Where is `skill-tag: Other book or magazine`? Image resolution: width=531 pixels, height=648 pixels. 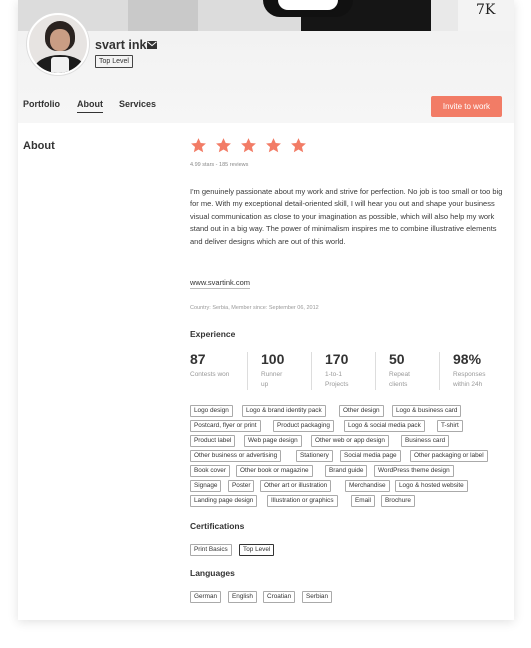 skill-tag: Other book or magazine is located at coordinates (274, 471).